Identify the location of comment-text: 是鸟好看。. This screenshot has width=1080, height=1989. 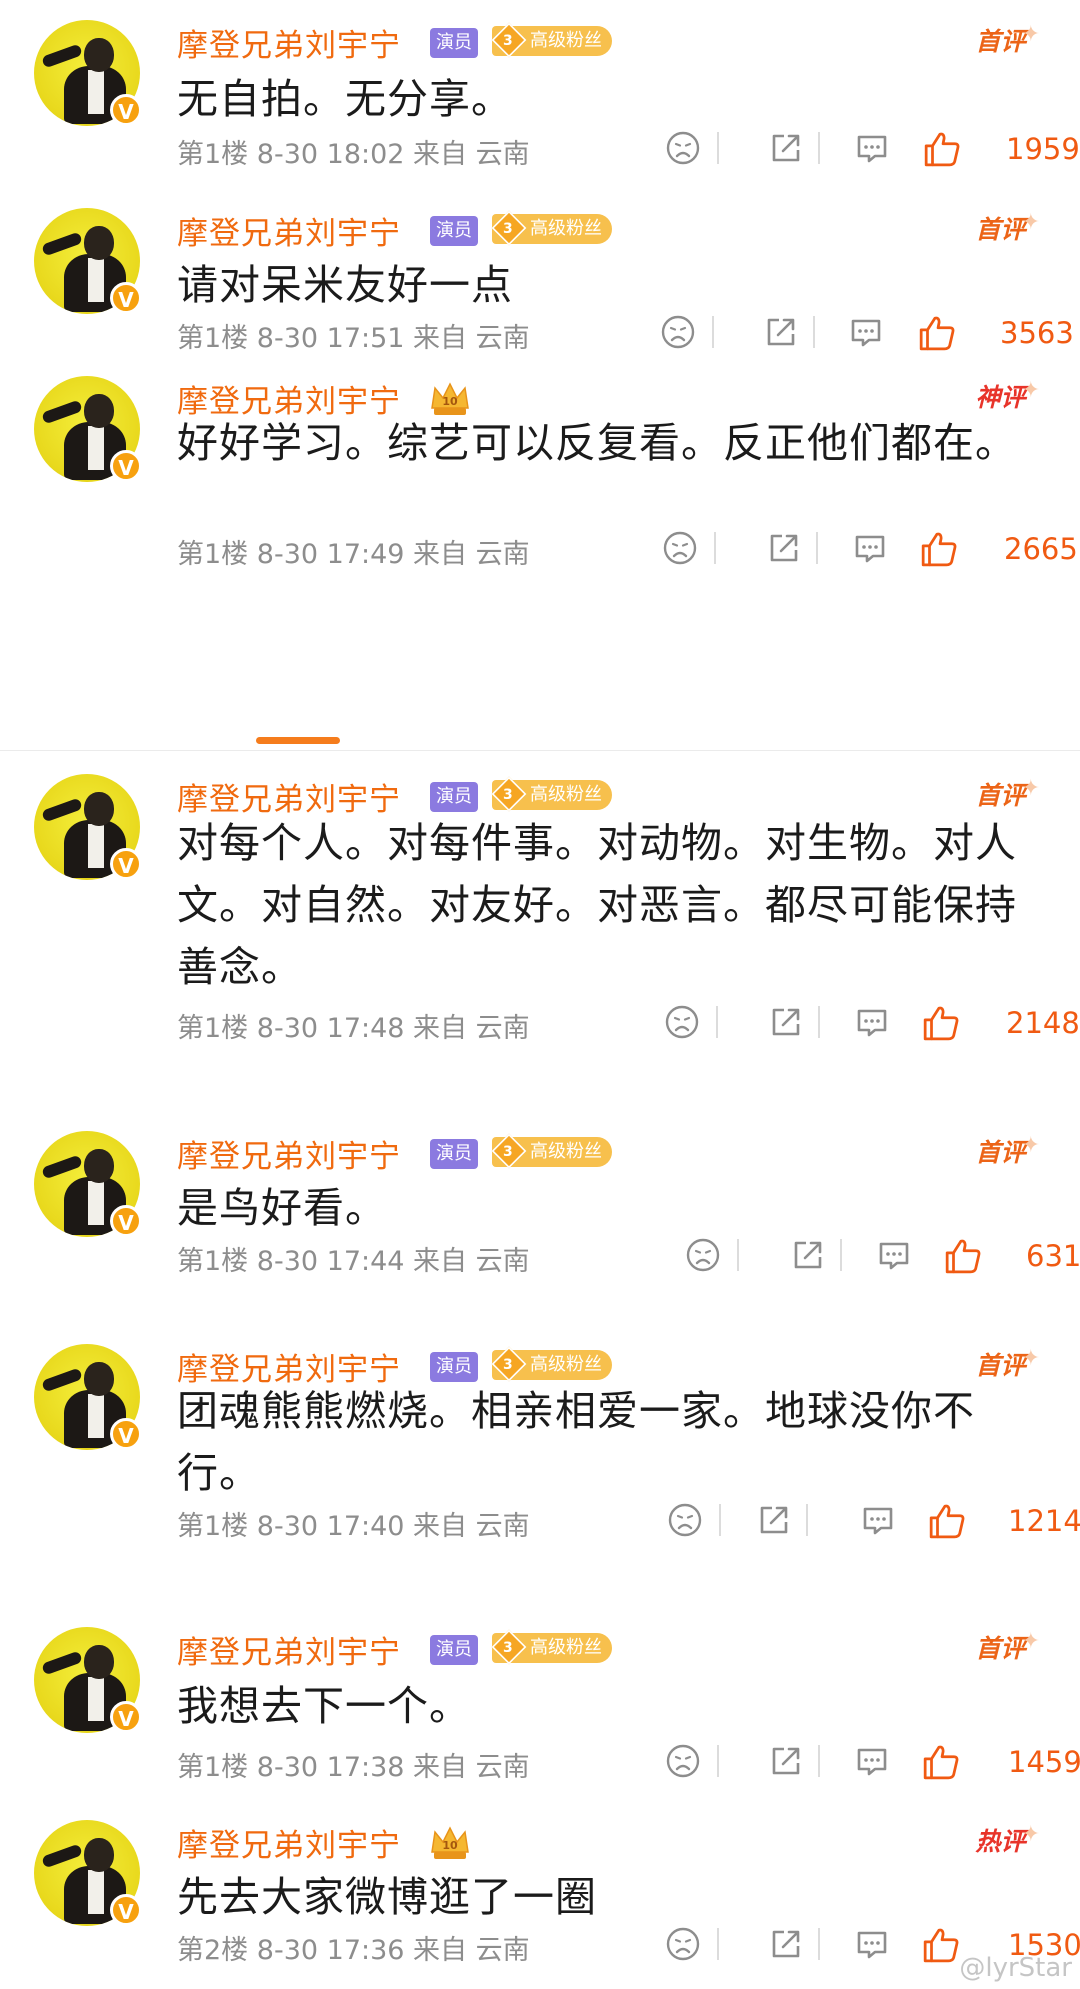
(282, 1208).